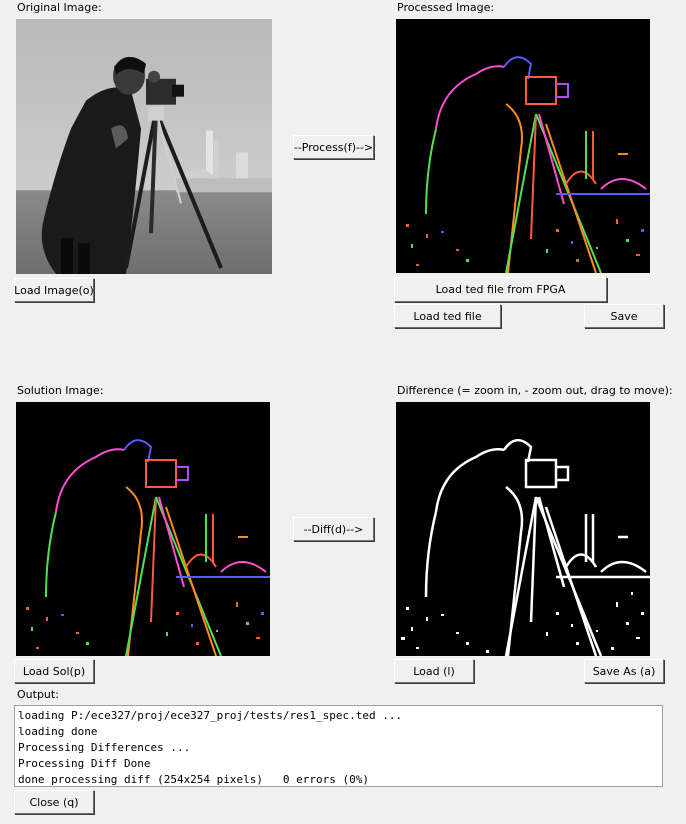 This screenshot has height=824, width=686. What do you see at coordinates (333, 147) in the screenshot?
I see `process-button: --Process(f)-->` at bounding box center [333, 147].